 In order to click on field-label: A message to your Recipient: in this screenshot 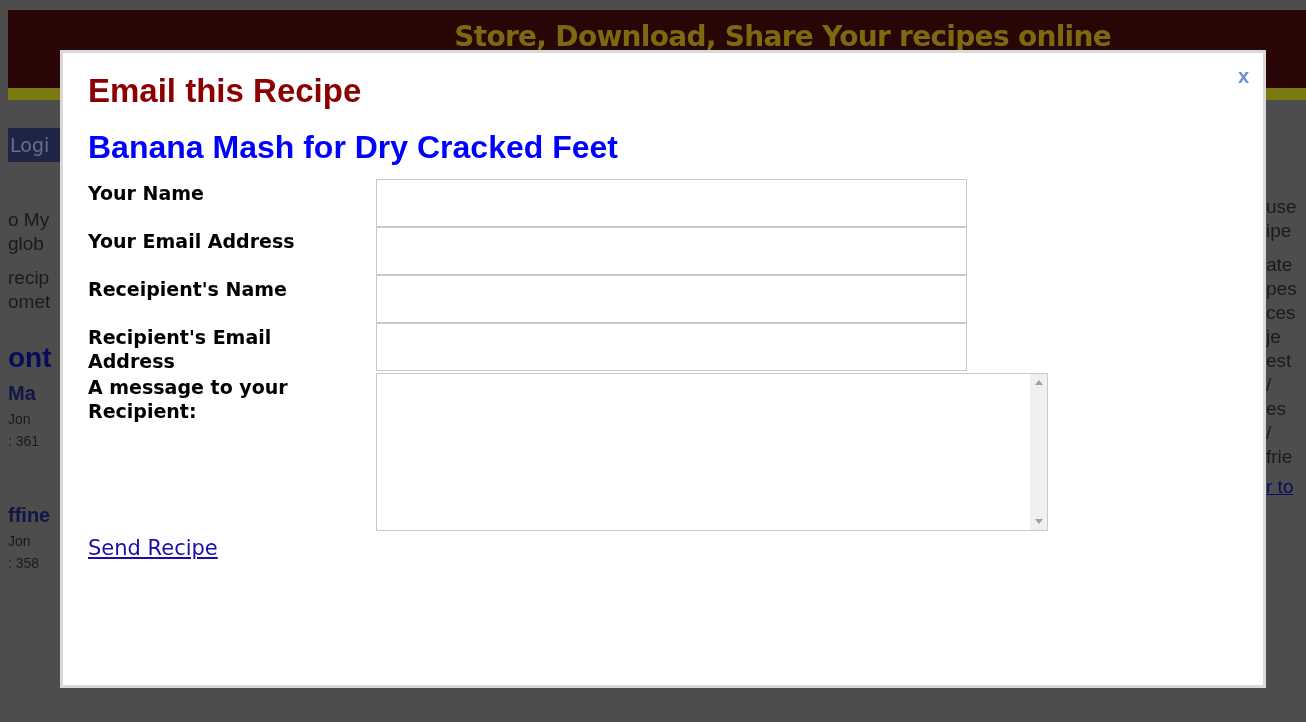, I will do `click(188, 399)`.